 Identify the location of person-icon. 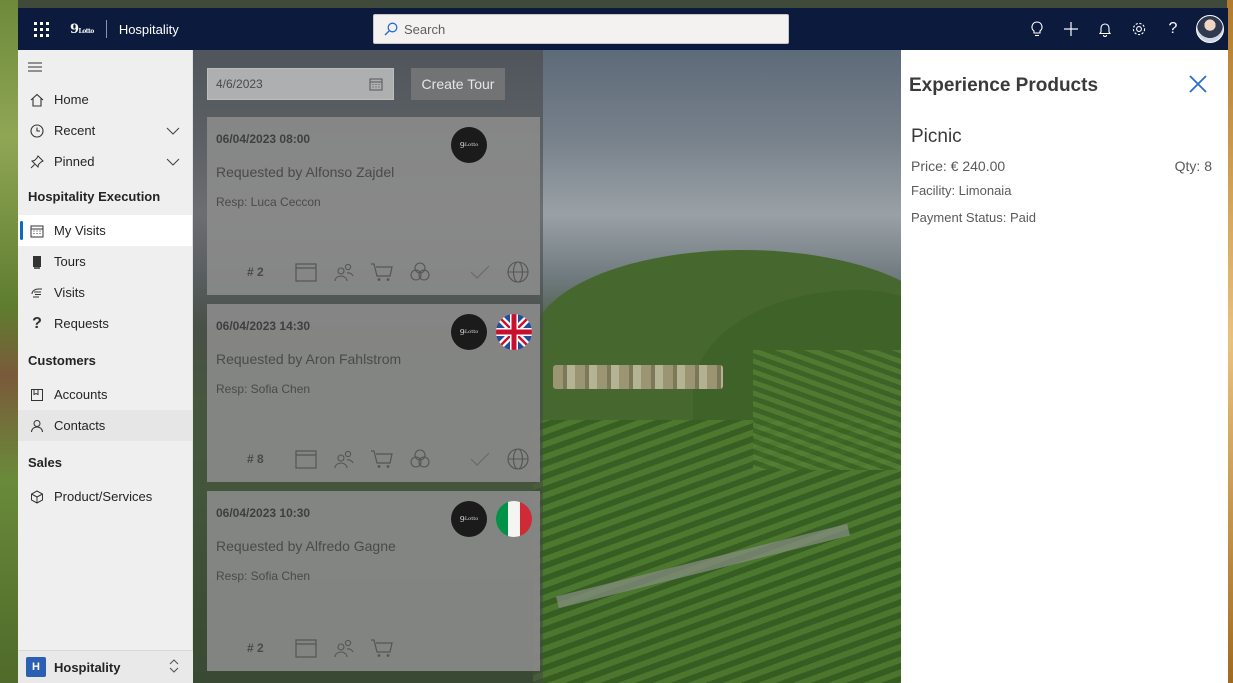
(37, 426).